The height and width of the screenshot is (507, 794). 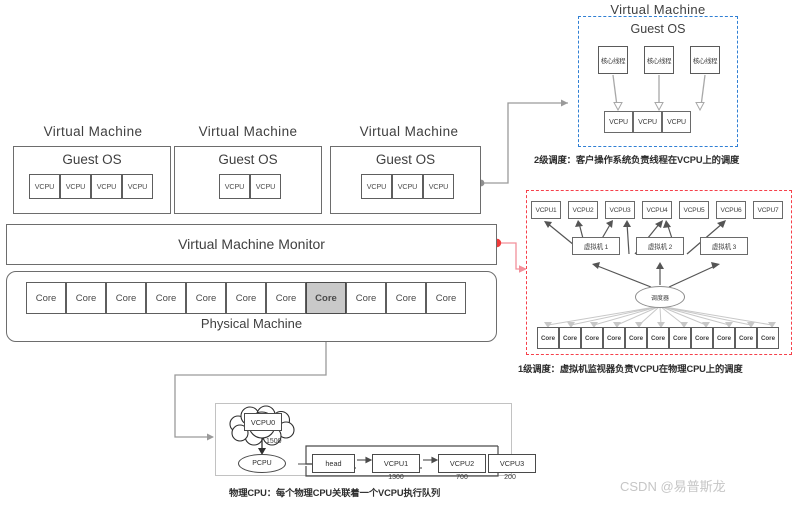 What do you see at coordinates (396, 463) in the screenshot?
I see `queue-vcpu-box: VCPU1` at bounding box center [396, 463].